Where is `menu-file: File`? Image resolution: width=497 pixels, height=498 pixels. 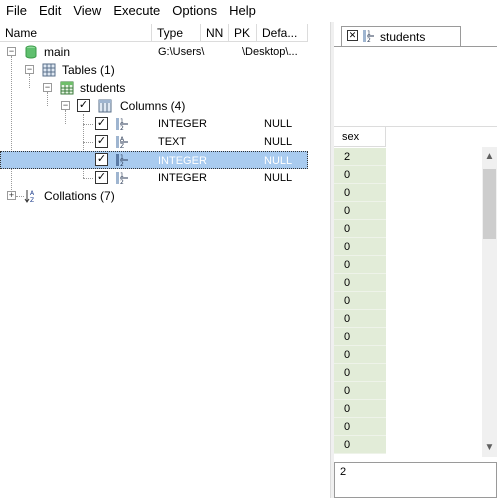 menu-file: File is located at coordinates (18, 11).